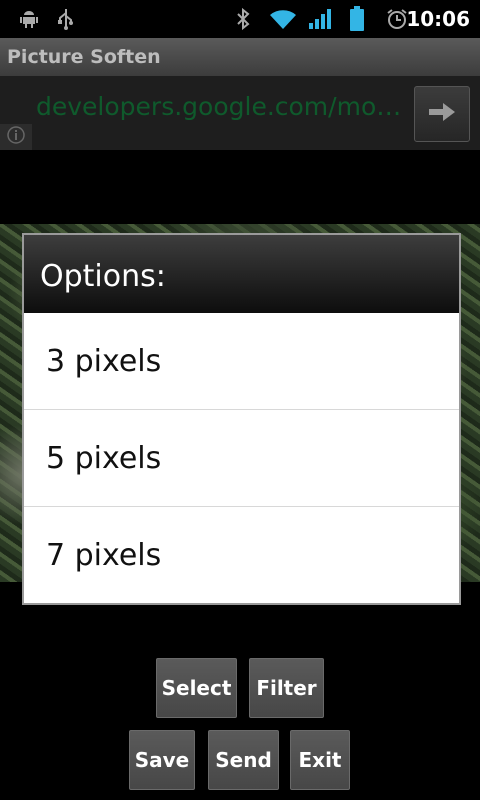 The width and height of the screenshot is (480, 800). I want to click on exit-button: Exit, so click(320, 760).